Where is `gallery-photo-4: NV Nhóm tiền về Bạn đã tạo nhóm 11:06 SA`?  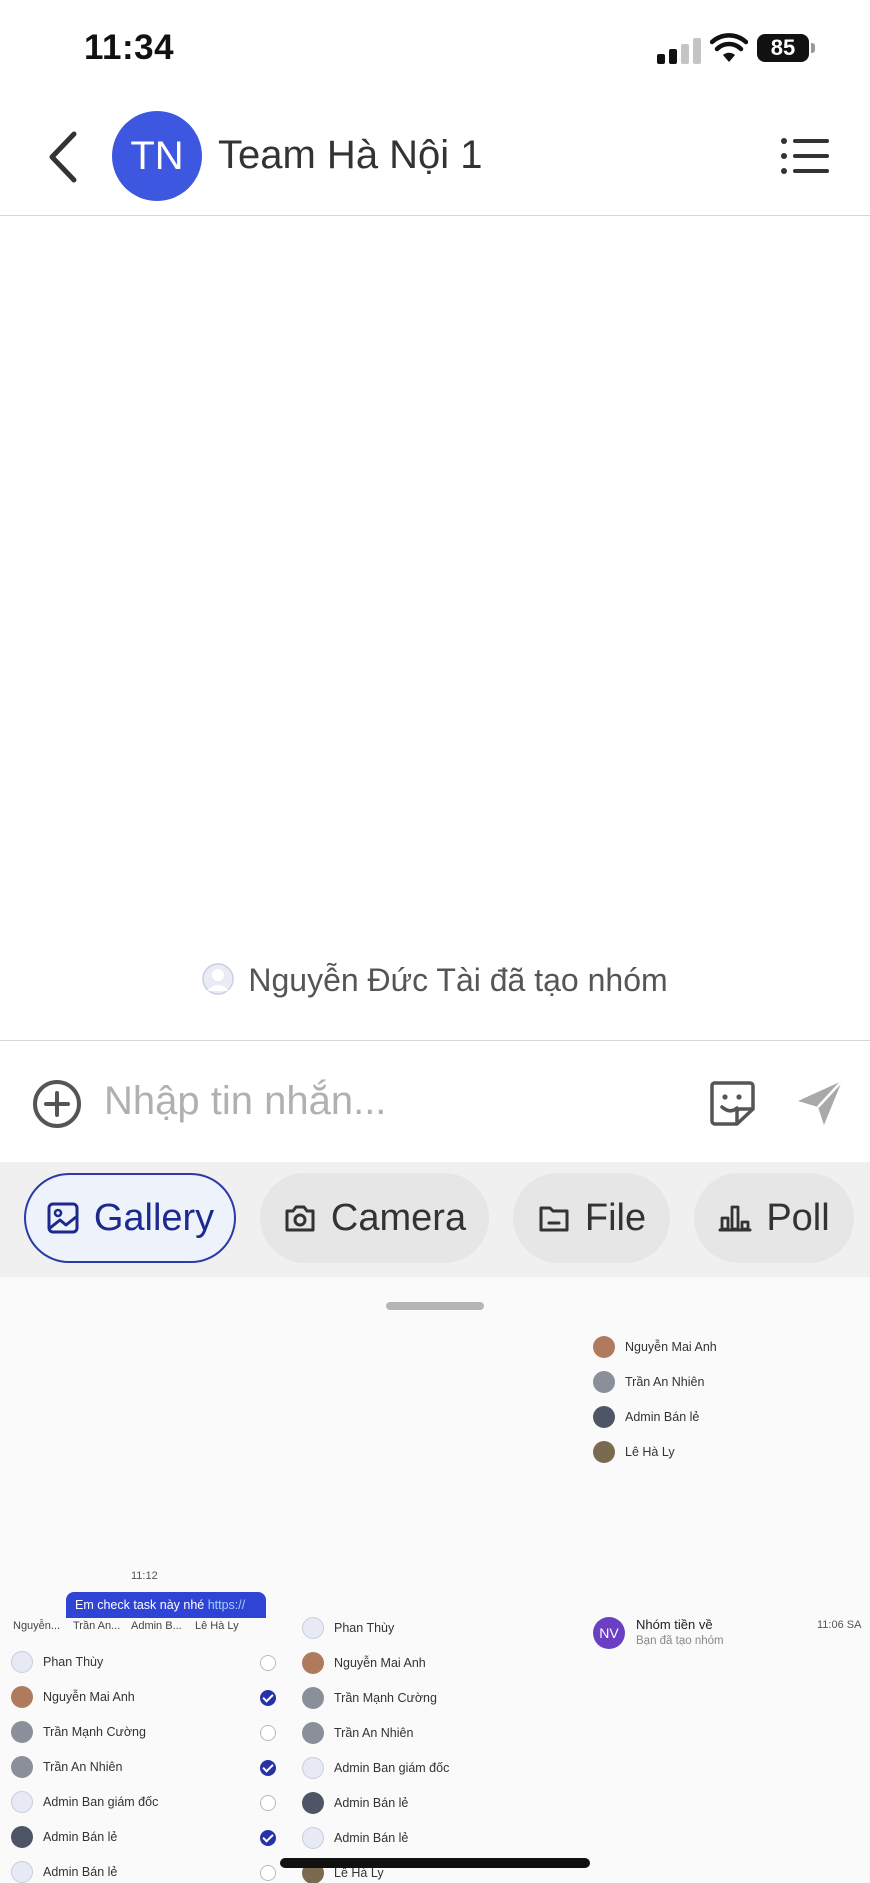
gallery-photo-4: NV Nhóm tiền về Bạn đã tạo nhóm 11:06 SA is located at coordinates (727, 1750).